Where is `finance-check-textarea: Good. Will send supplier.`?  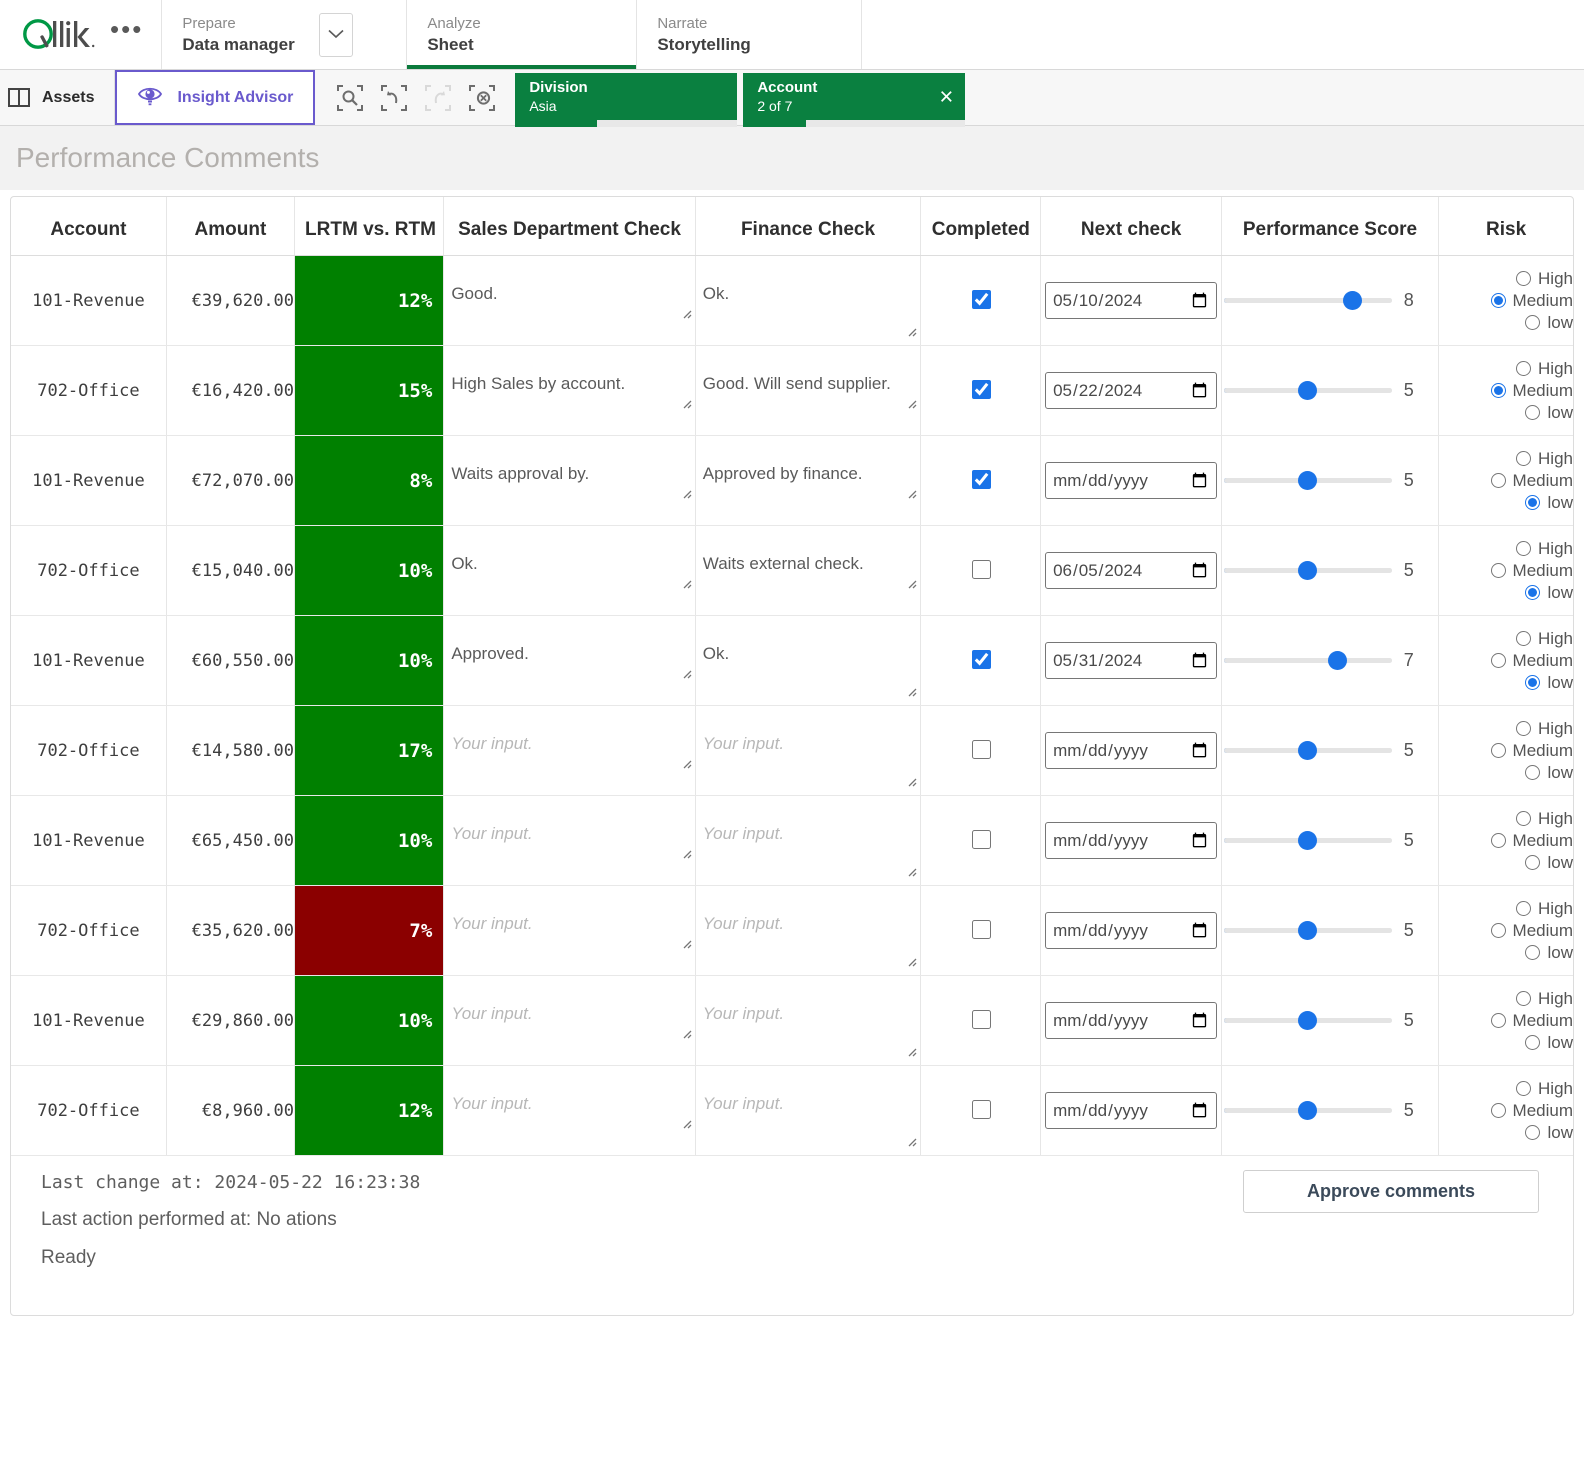
finance-check-textarea: Good. Will send supplier. is located at coordinates (808, 390).